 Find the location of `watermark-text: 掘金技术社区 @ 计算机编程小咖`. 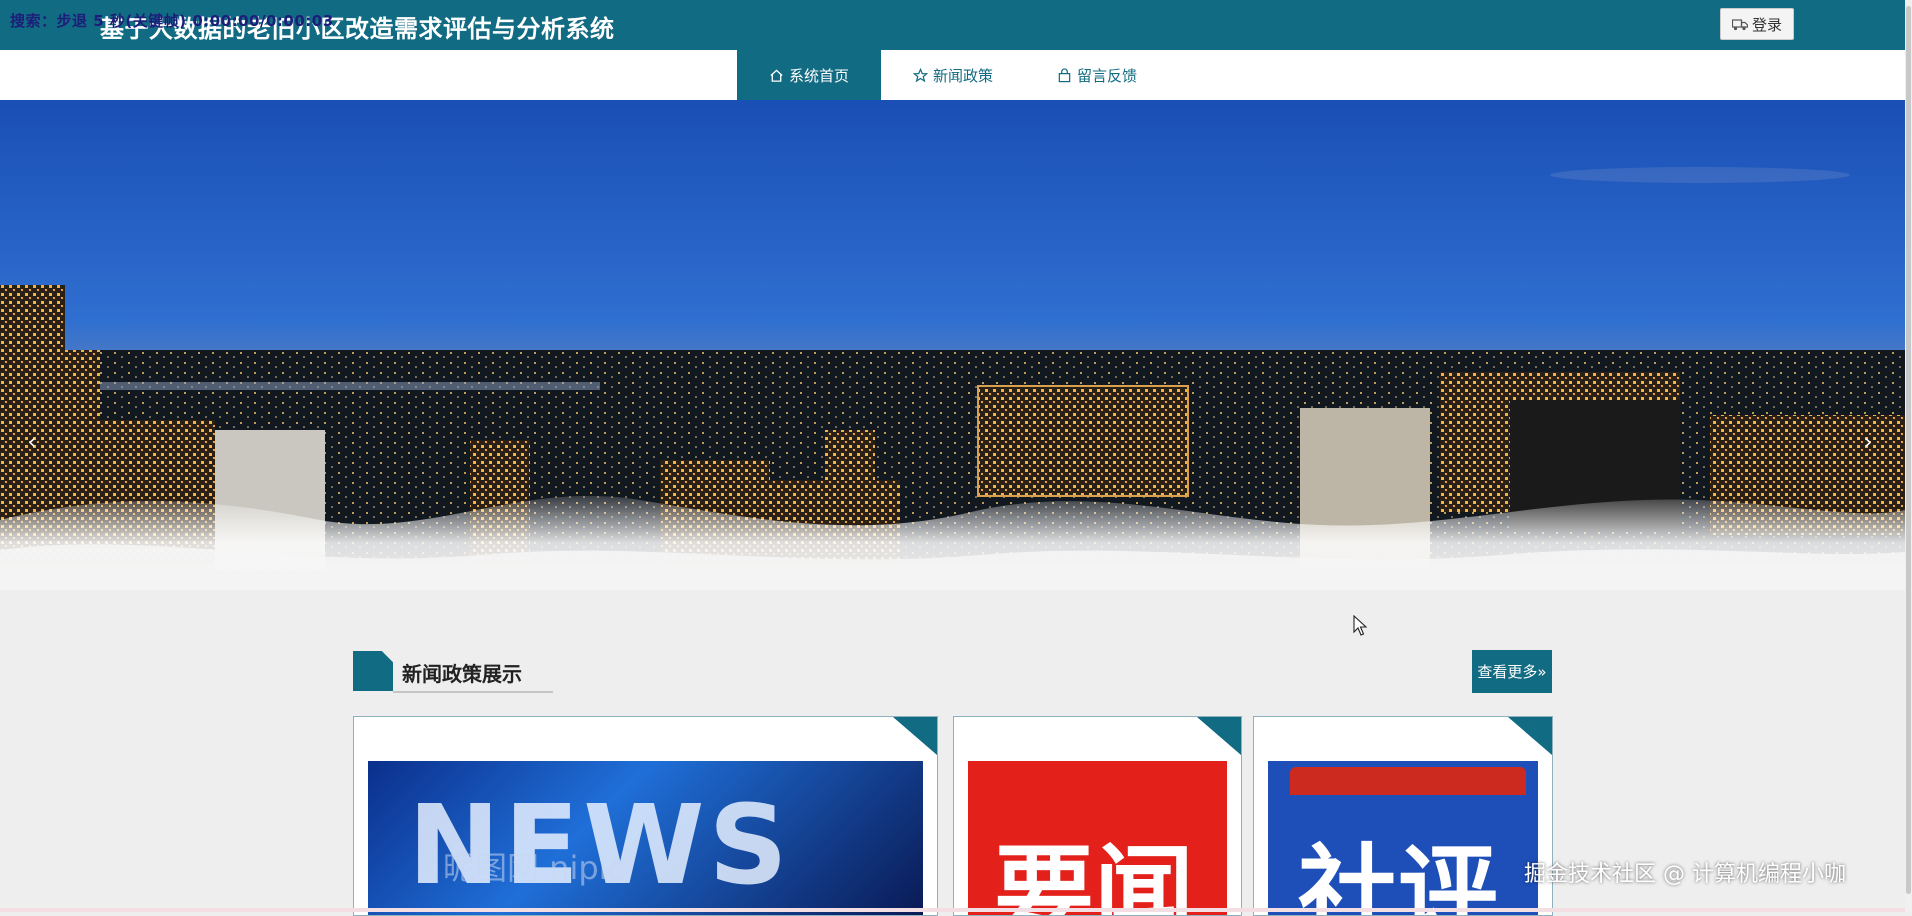

watermark-text: 掘金技术社区 @ 计算机编程小咖 is located at coordinates (1685, 874).